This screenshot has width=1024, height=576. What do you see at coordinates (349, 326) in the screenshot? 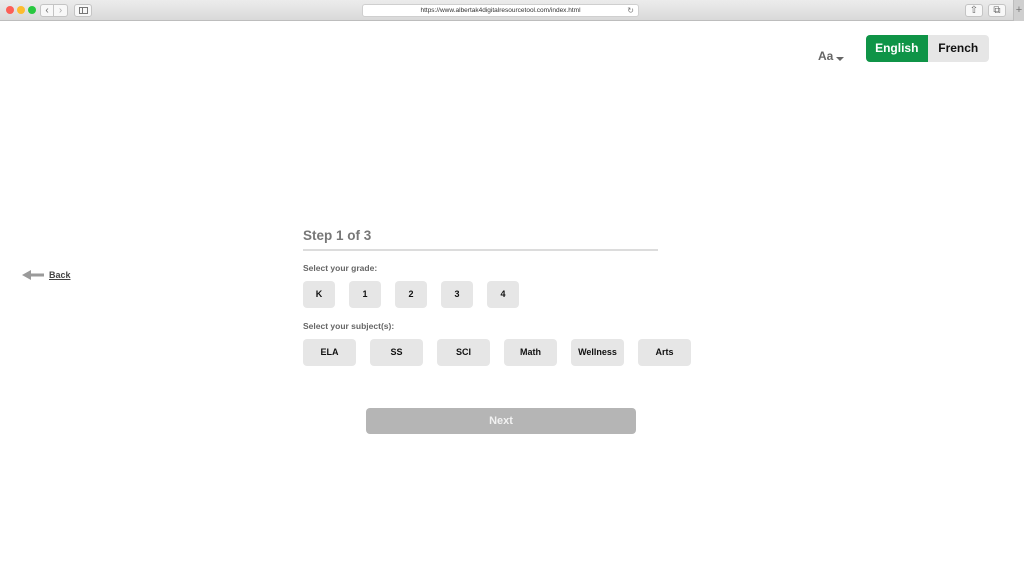
I see `subject-label: Select your subject(s):` at bounding box center [349, 326].